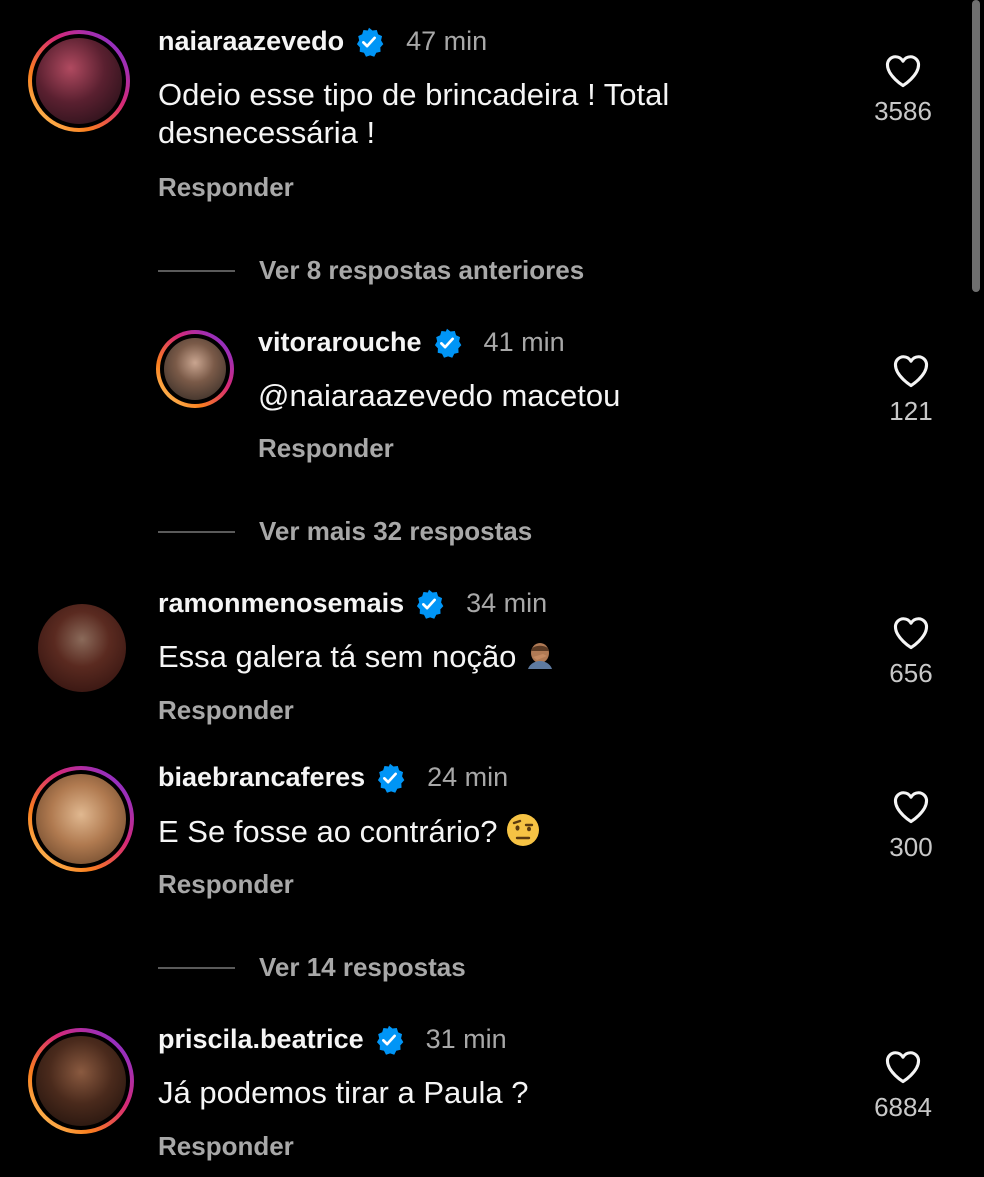 The height and width of the screenshot is (1177, 984). What do you see at coordinates (439, 395) in the screenshot?
I see `comment-text: @naiaraazevedo macetou` at bounding box center [439, 395].